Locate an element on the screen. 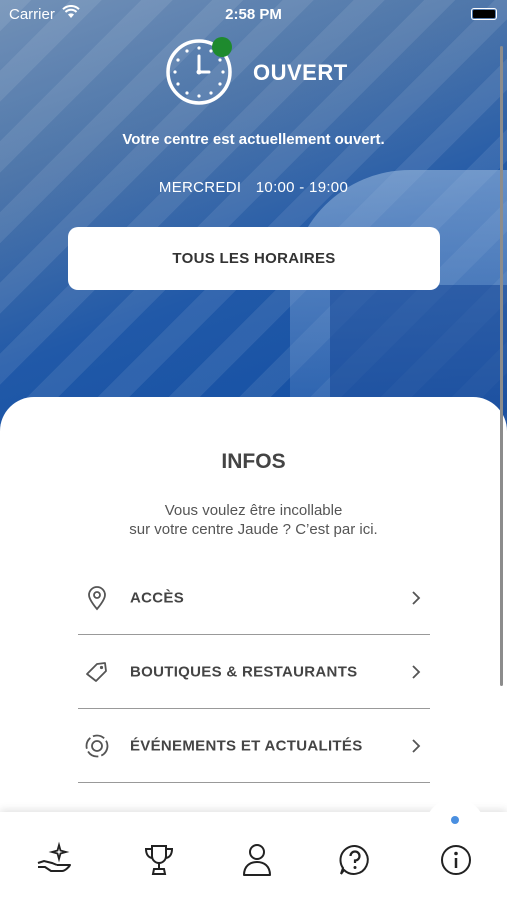 Image resolution: width=507 pixels, height=900 pixels. tag-icon is located at coordinates (97, 672).